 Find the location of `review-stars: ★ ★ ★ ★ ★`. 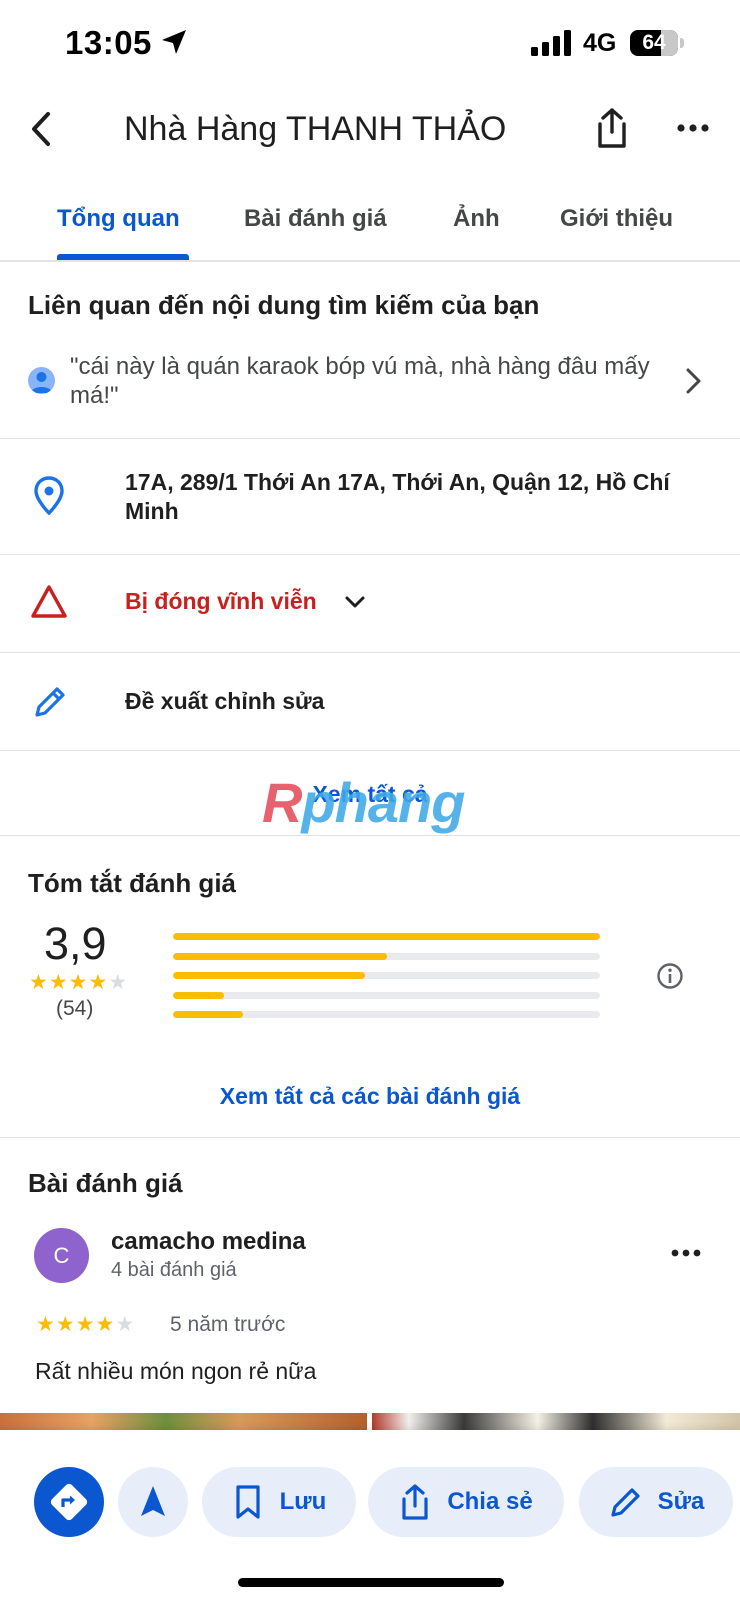

review-stars: ★ ★ ★ ★ ★ is located at coordinates (85, 1324).